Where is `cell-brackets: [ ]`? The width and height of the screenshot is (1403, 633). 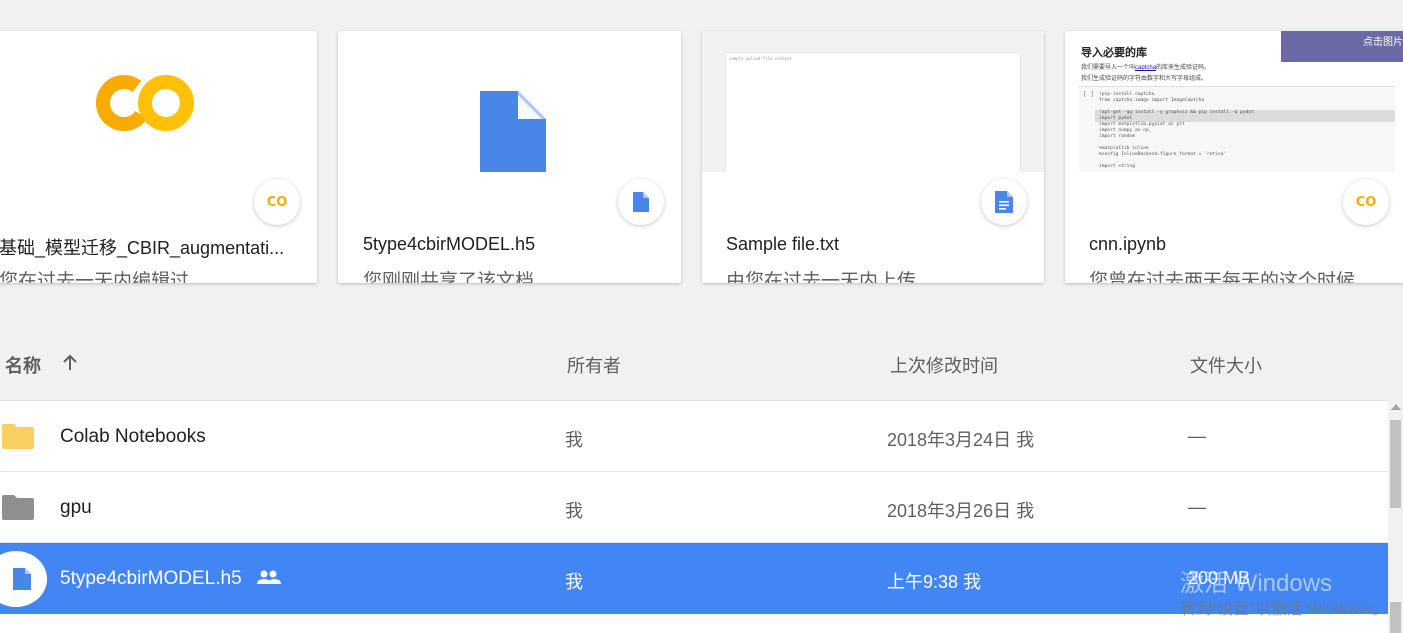
cell-brackets: [ ] is located at coordinates (1088, 94).